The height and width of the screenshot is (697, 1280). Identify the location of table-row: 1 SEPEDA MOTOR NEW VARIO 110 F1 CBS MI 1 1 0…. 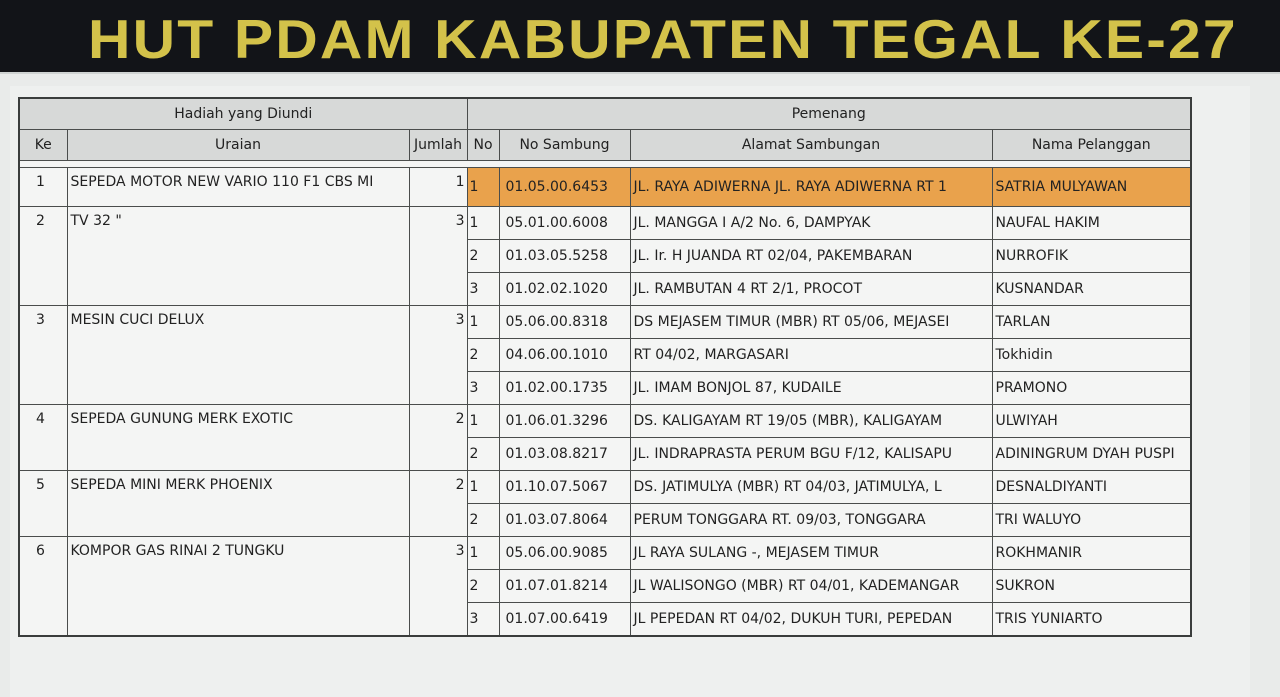
(605, 187).